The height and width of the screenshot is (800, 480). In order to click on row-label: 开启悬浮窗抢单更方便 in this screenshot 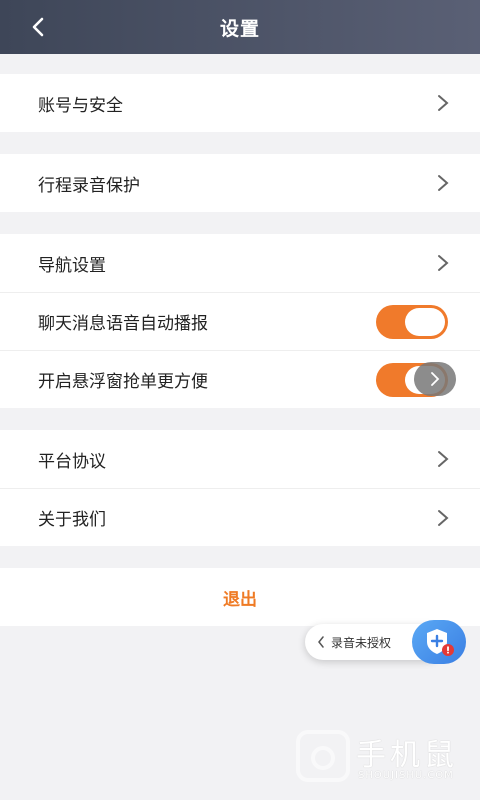, I will do `click(123, 382)`.